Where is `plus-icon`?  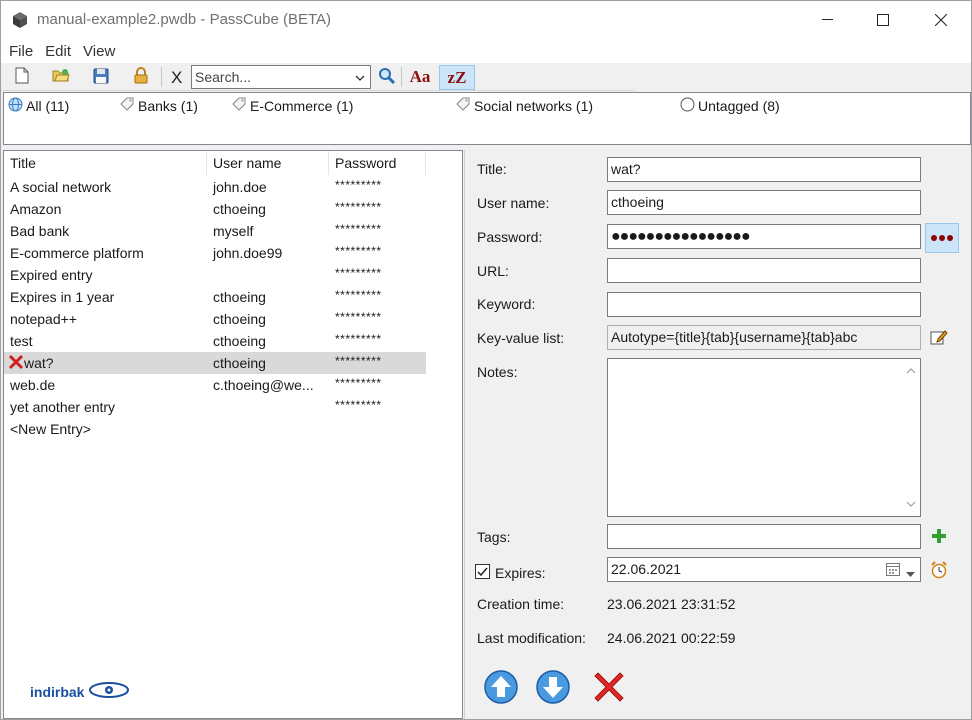
plus-icon is located at coordinates (939, 537).